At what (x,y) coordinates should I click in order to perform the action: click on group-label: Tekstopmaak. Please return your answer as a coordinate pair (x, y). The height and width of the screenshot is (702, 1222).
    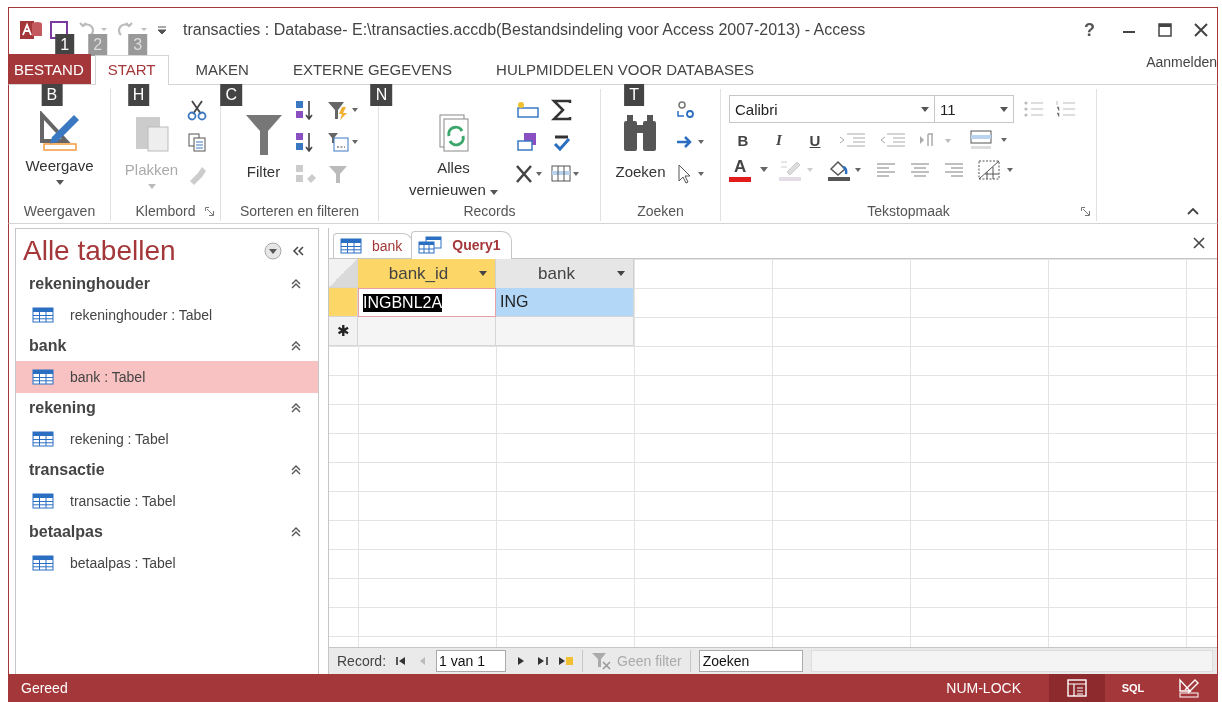
    Looking at the image, I should click on (908, 211).